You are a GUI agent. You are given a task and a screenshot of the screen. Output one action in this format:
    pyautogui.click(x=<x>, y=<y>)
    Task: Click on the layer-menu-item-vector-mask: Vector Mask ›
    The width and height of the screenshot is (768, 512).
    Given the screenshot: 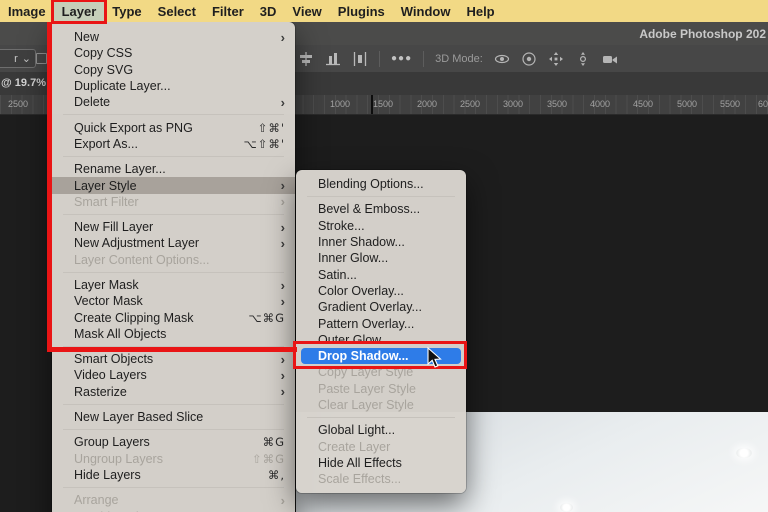 What is the action you would take?
    pyautogui.click(x=173, y=301)
    